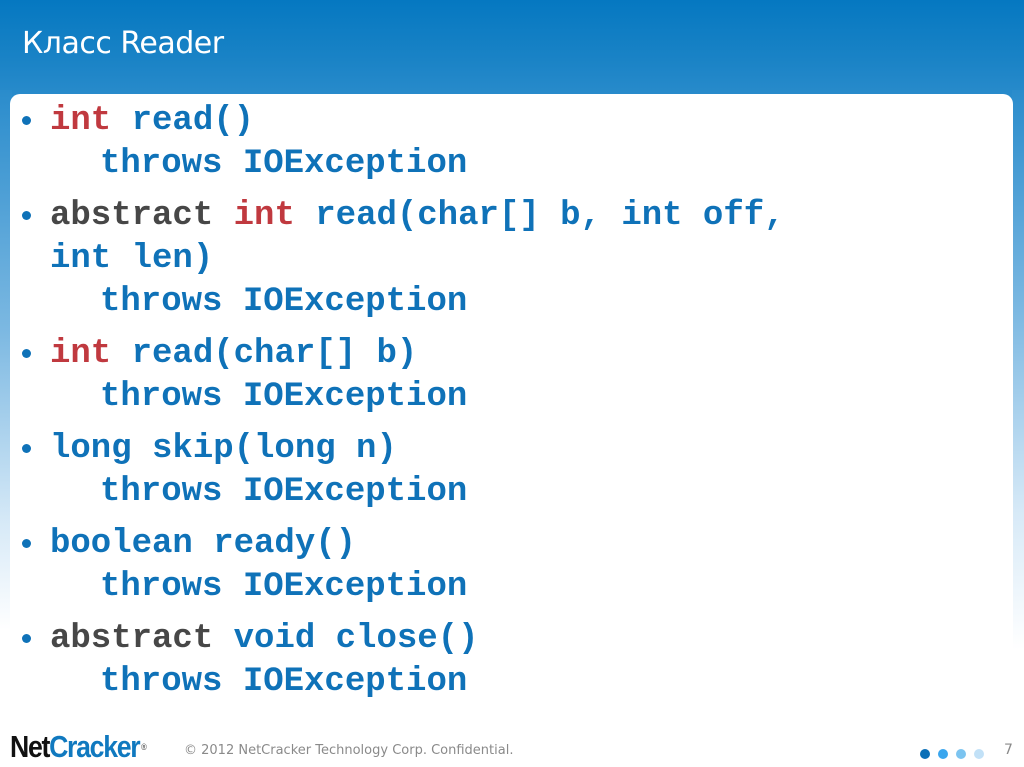 The width and height of the screenshot is (1024, 767). What do you see at coordinates (417, 121) in the screenshot?
I see `code-line: int read()` at bounding box center [417, 121].